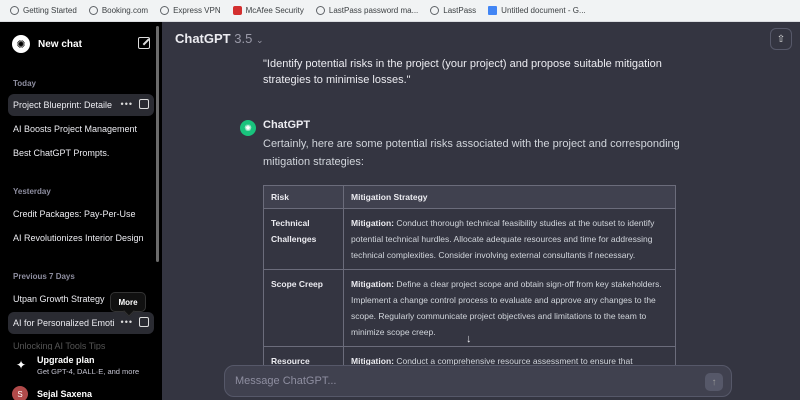 The height and width of the screenshot is (400, 800). What do you see at coordinates (65, 394) in the screenshot?
I see `user-name: Sejal Saxena` at bounding box center [65, 394].